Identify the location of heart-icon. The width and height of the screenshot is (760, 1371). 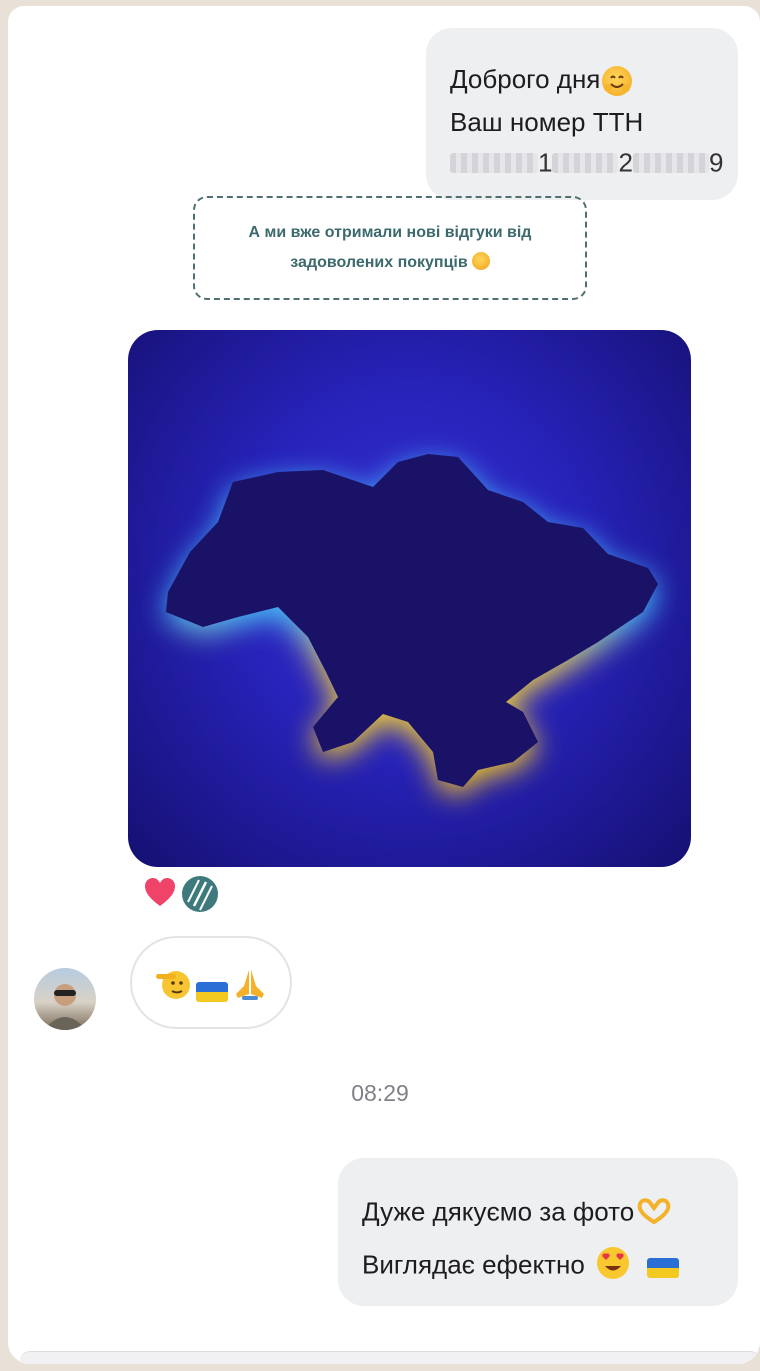
(160, 893).